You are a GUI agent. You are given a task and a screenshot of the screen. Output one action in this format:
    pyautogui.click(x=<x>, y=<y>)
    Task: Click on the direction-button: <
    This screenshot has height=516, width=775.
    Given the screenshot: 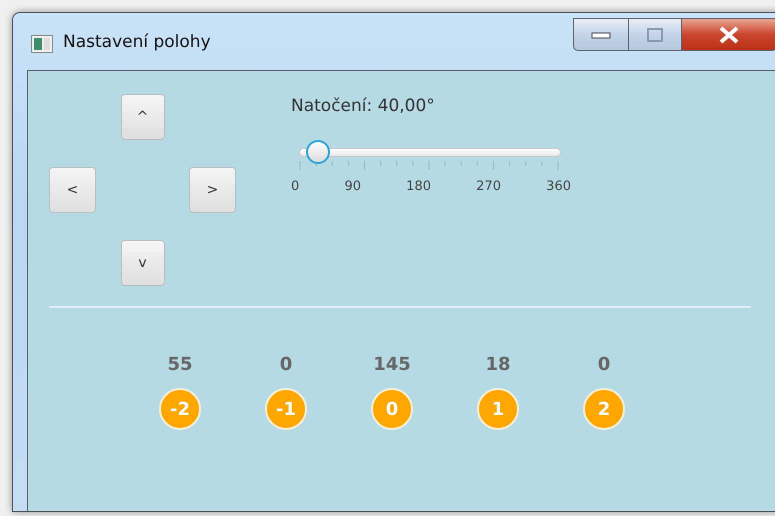 What is the action you would take?
    pyautogui.click(x=72, y=190)
    